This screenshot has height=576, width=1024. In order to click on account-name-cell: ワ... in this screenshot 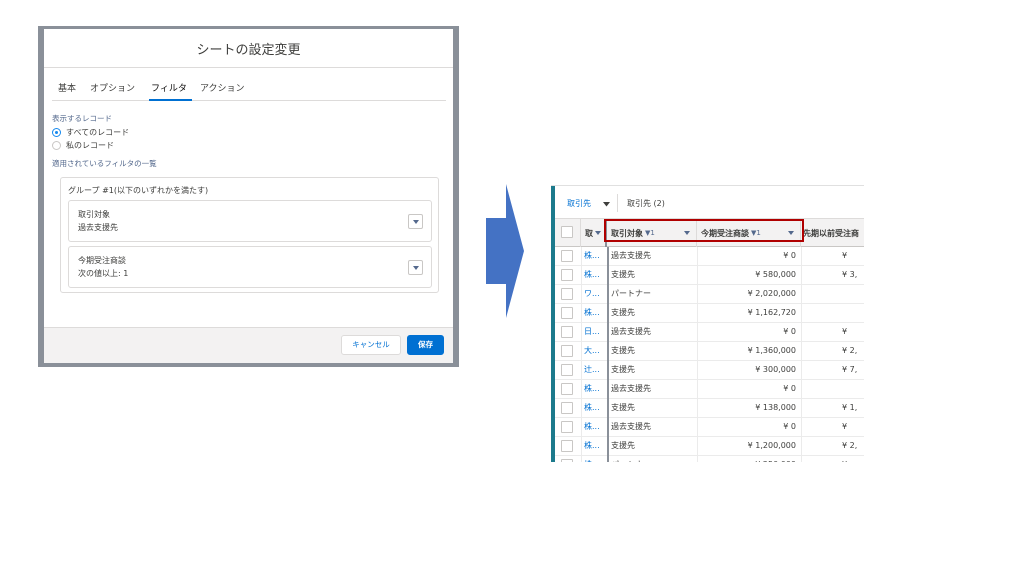, I will do `click(595, 294)`.